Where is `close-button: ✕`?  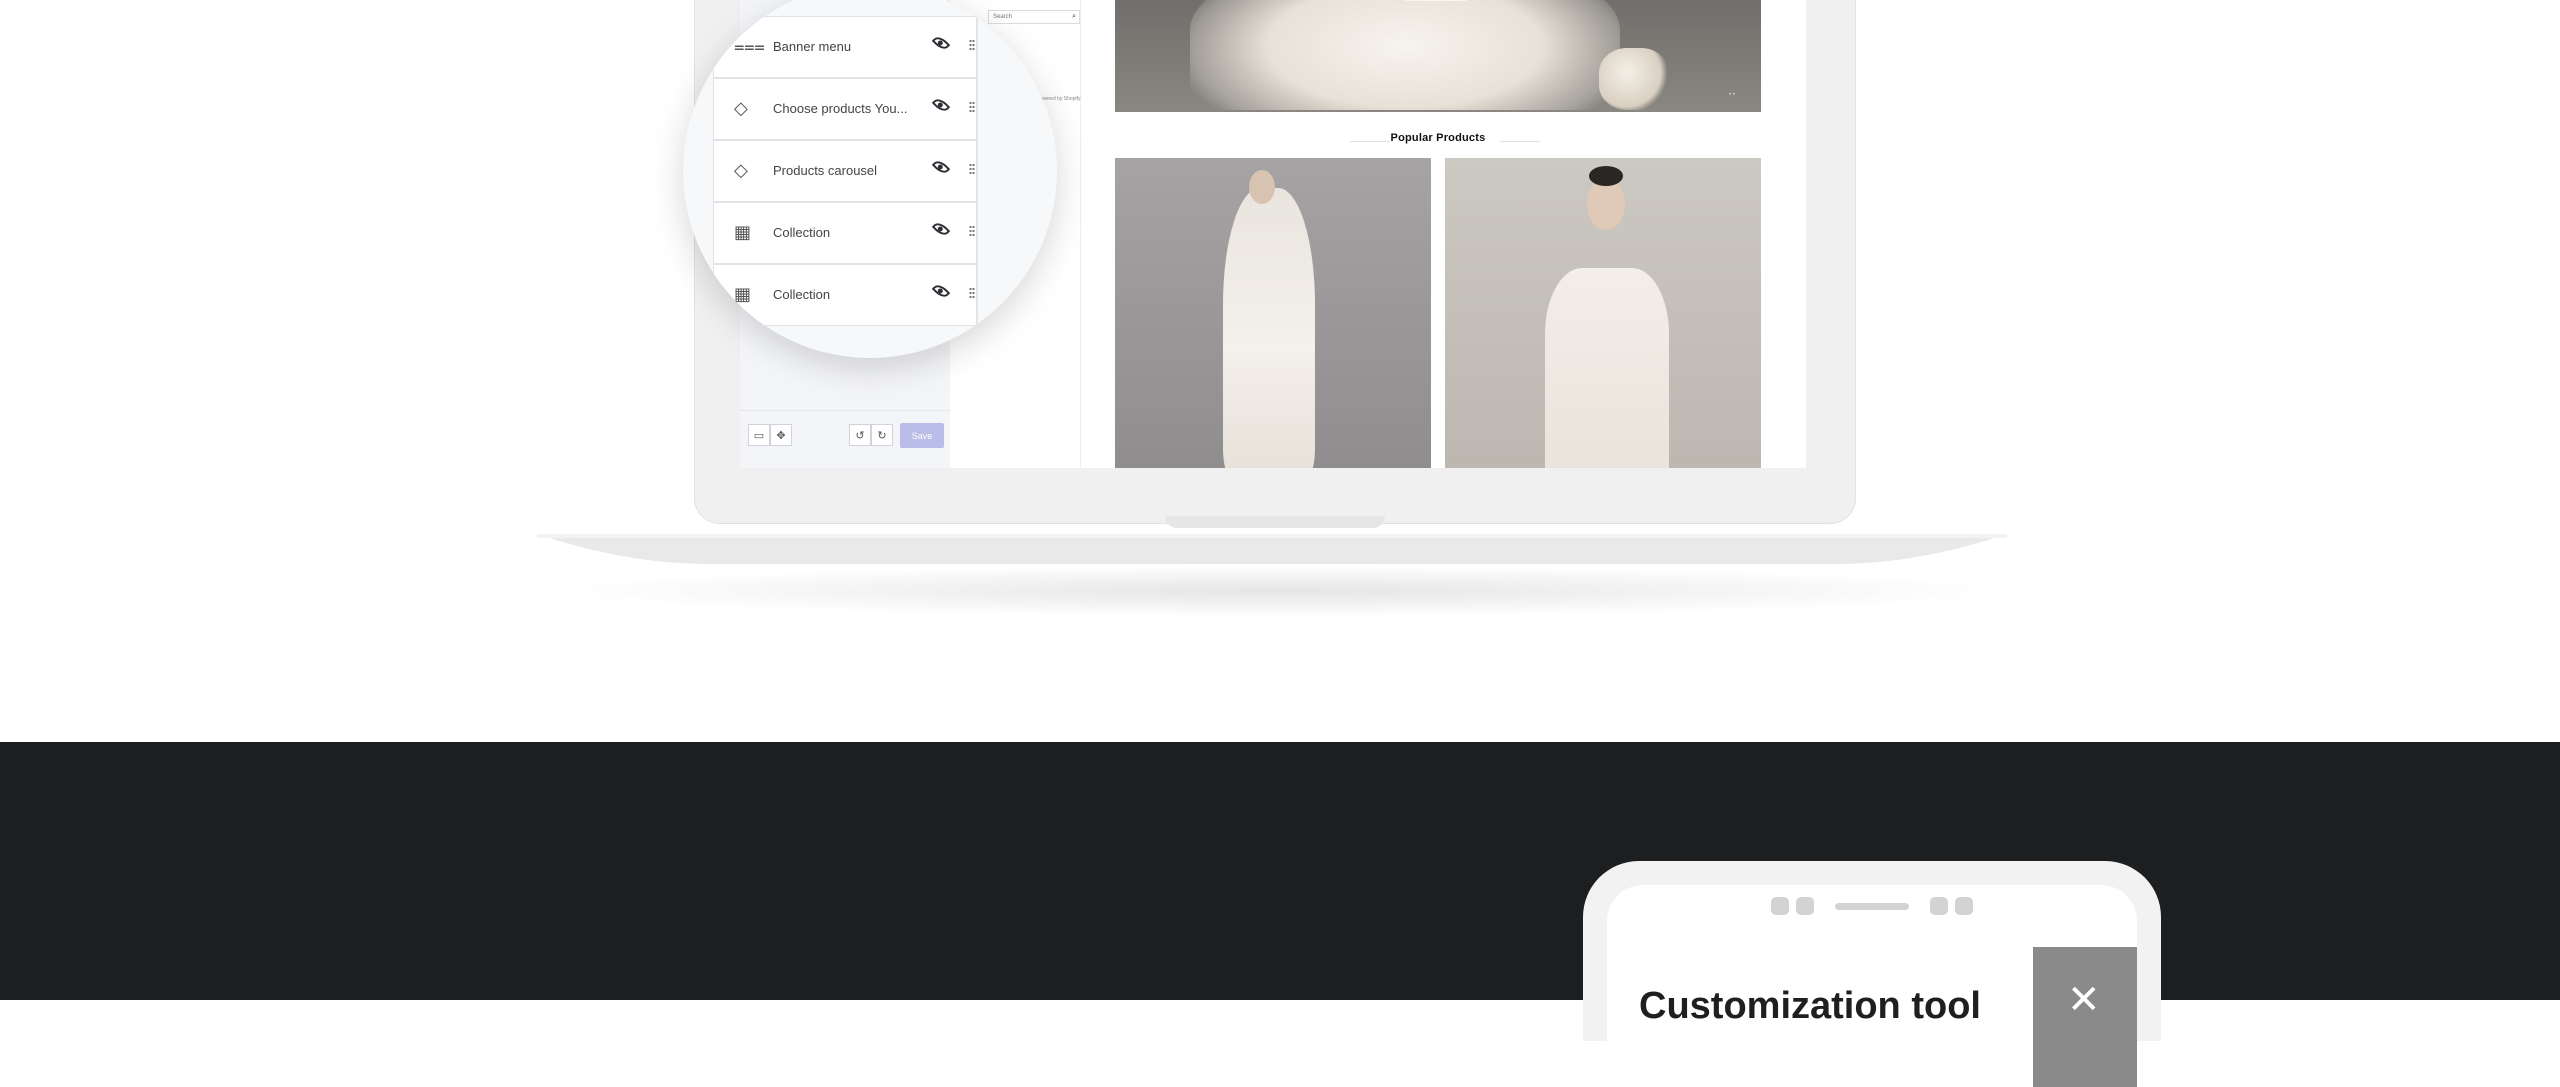 close-button: ✕ is located at coordinates (2085, 1017).